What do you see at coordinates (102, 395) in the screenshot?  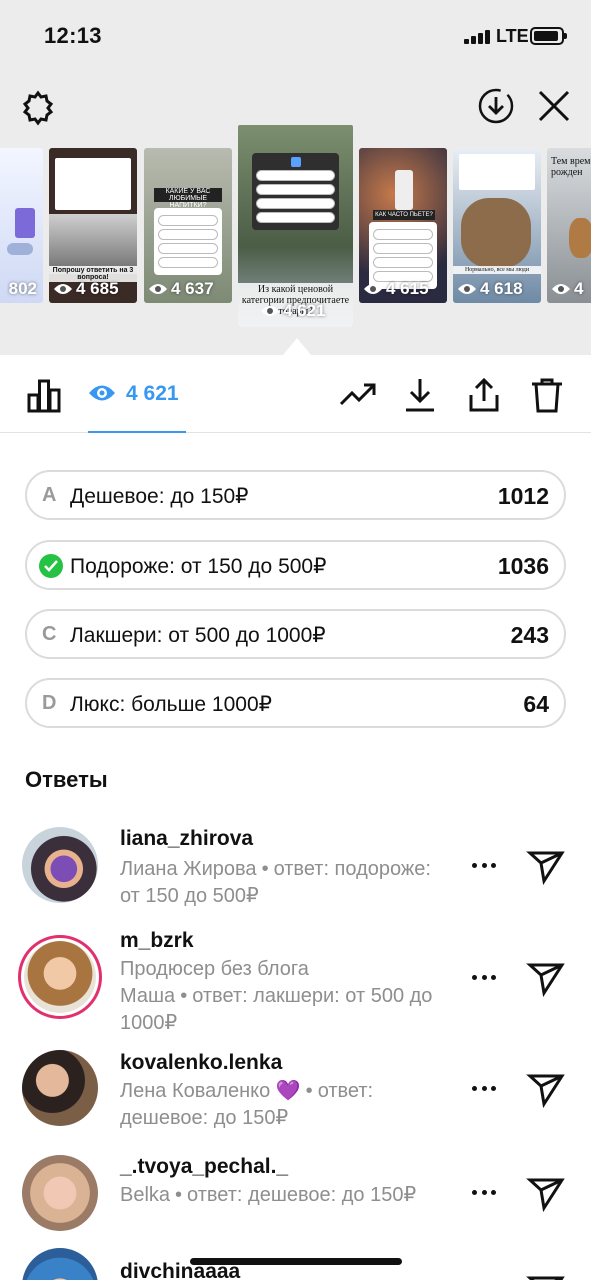 I see `eye-icon` at bounding box center [102, 395].